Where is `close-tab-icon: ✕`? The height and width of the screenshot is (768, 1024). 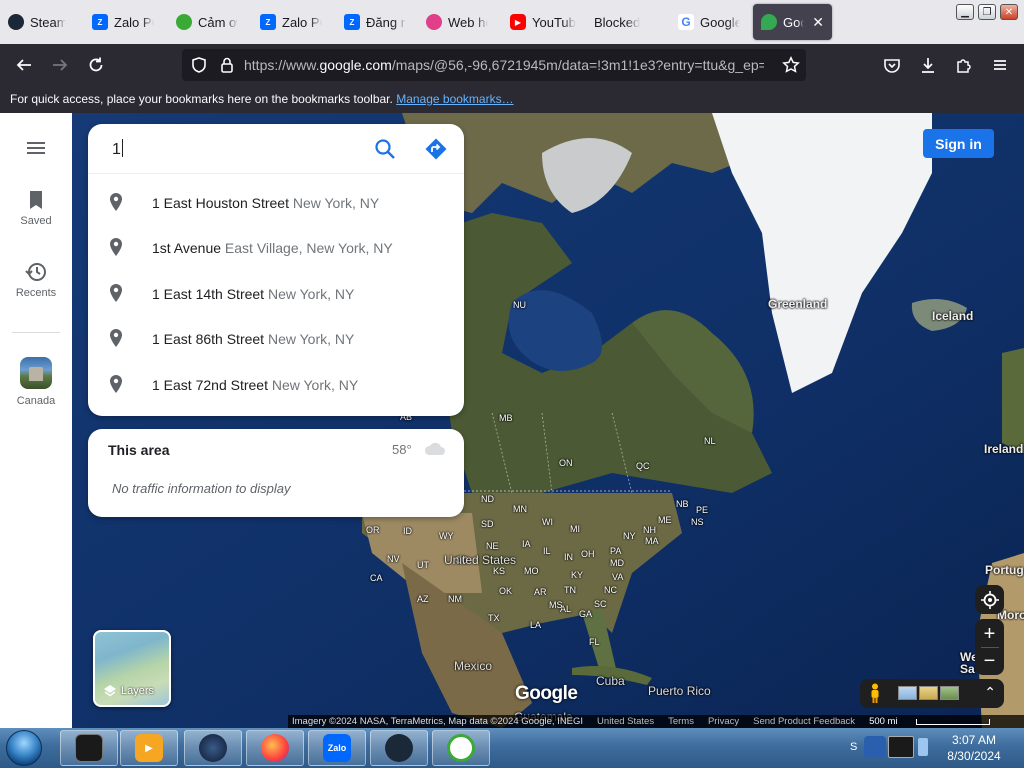
close-tab-icon: ✕ is located at coordinates (818, 22).